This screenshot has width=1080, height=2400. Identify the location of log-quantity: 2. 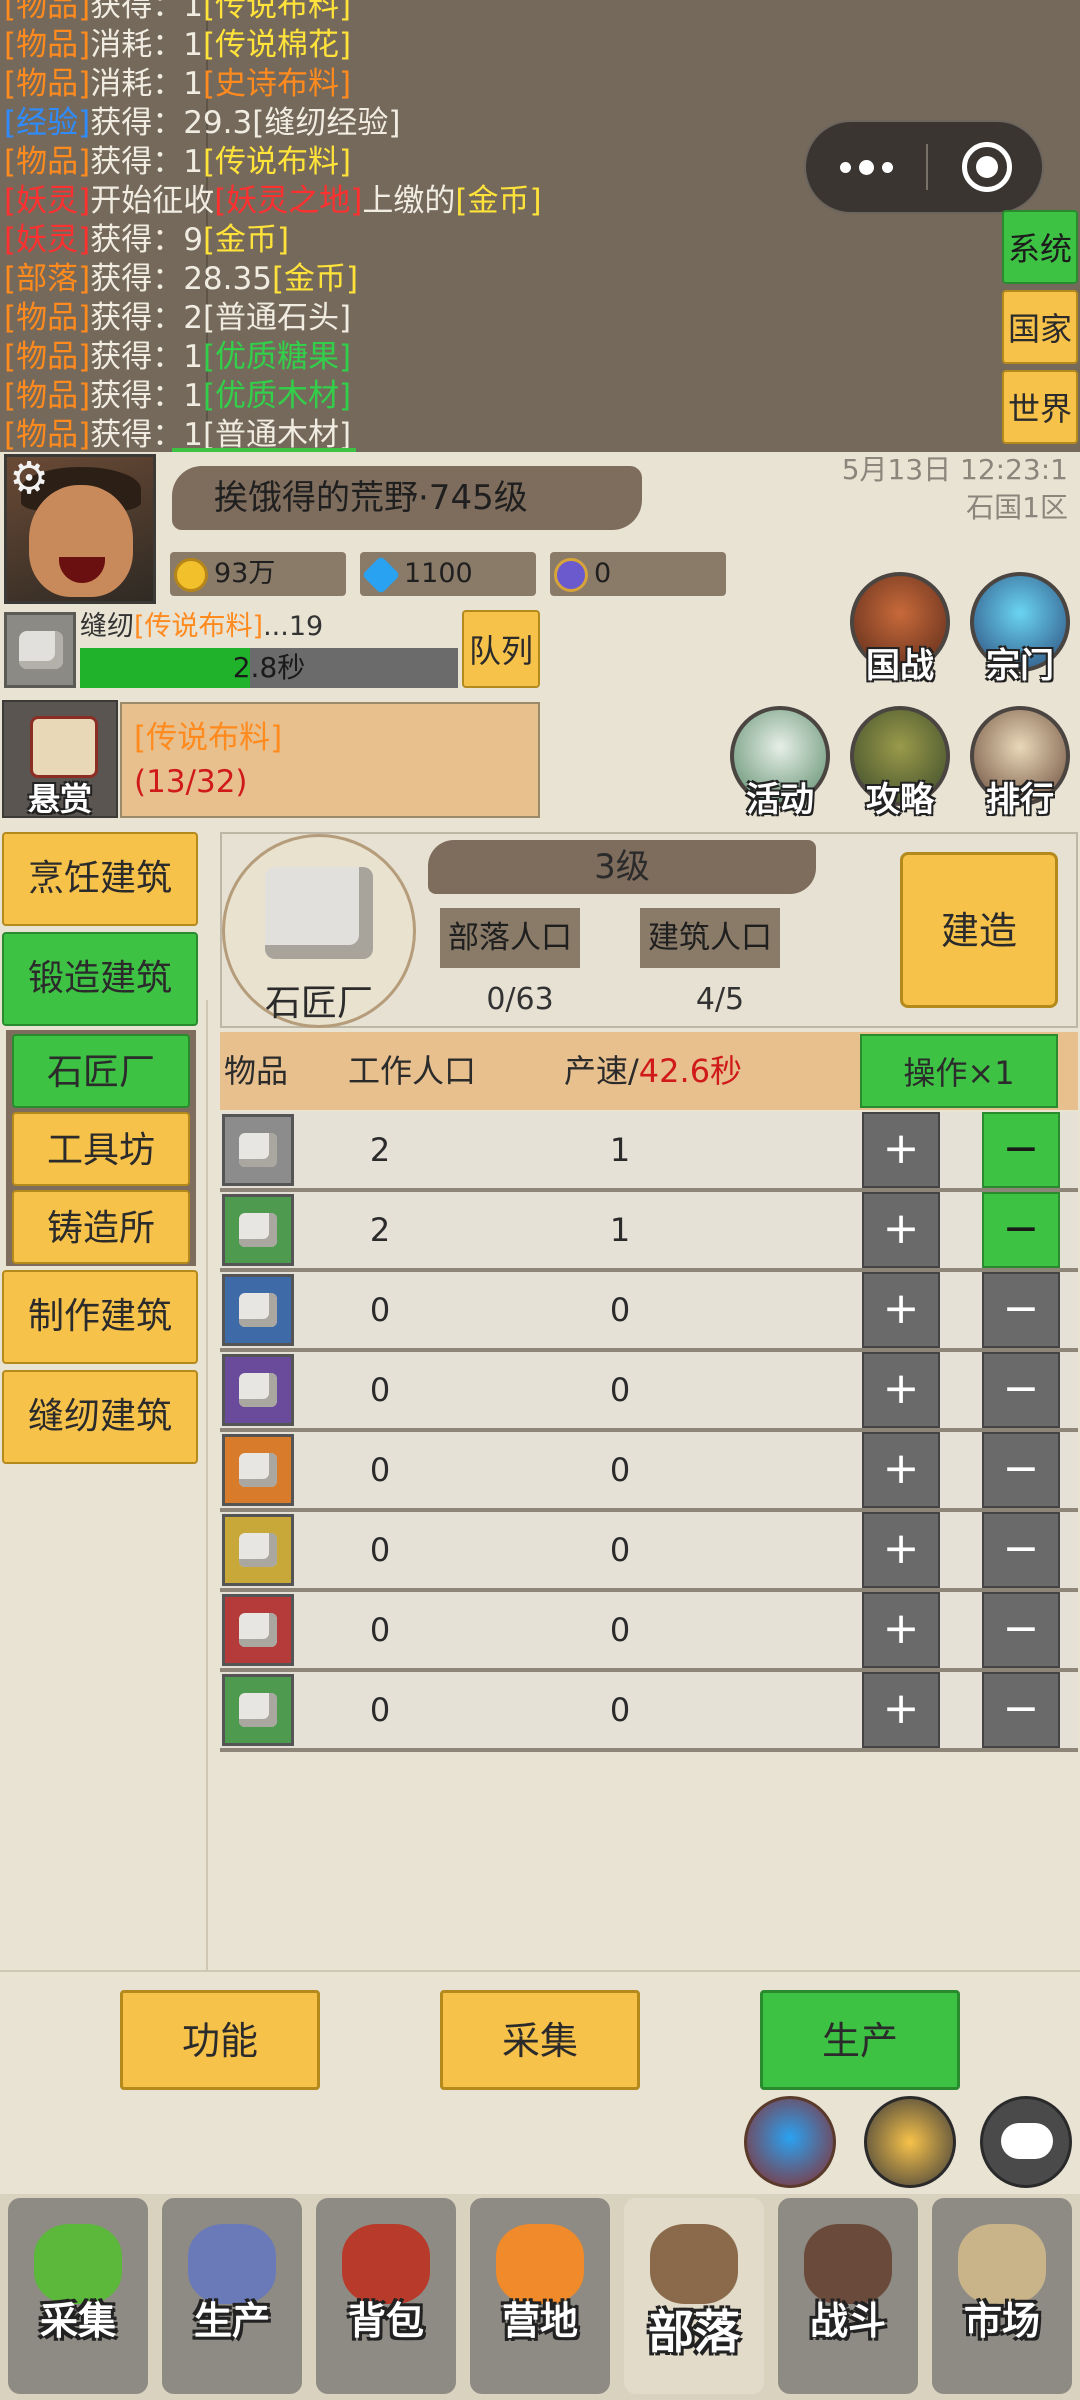
(193, 318).